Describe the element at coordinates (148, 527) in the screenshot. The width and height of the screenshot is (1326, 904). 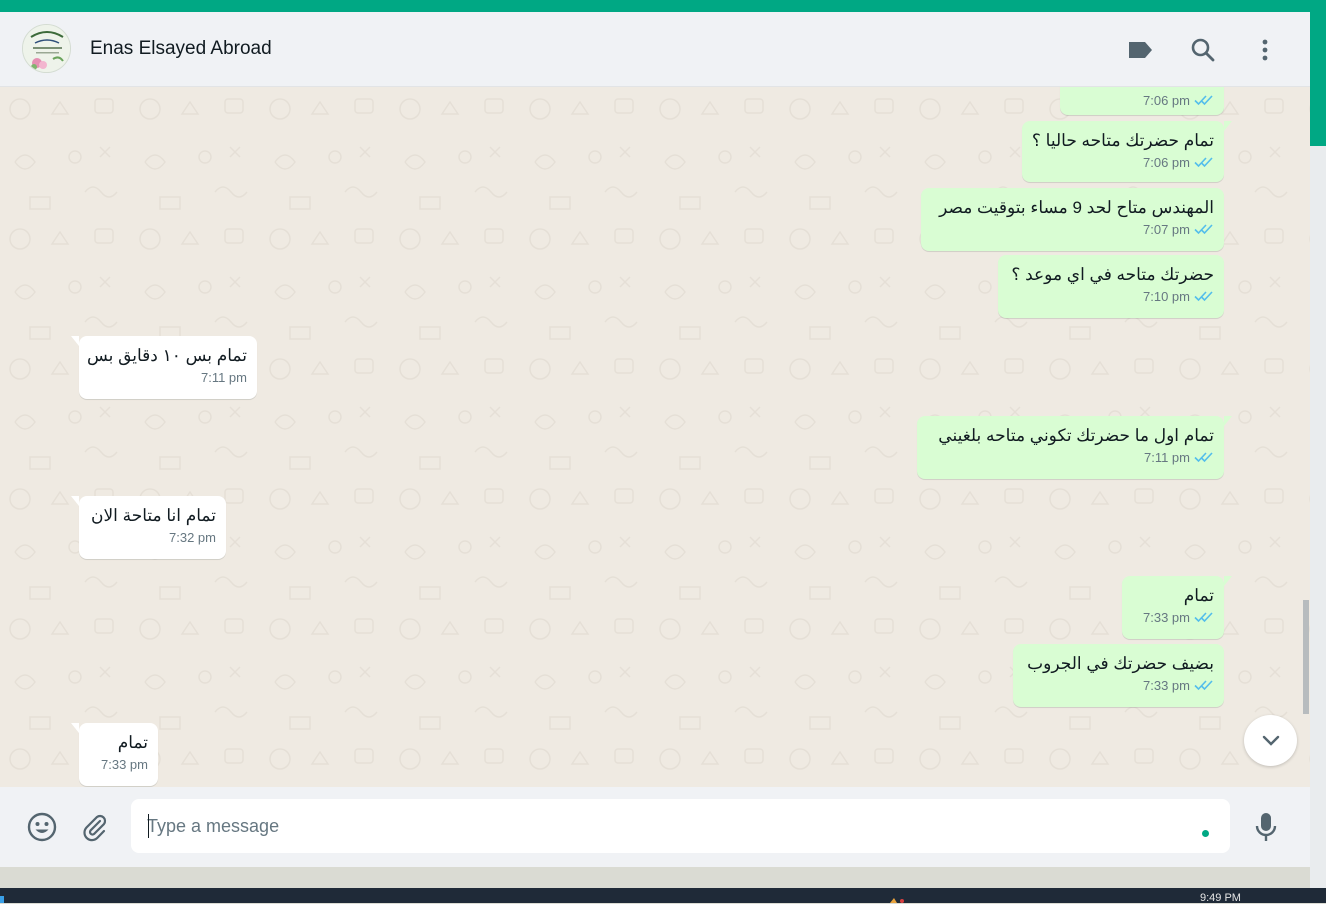
I see `message-incoming: تمام انا متاحة الان 7:32 pm` at that location.